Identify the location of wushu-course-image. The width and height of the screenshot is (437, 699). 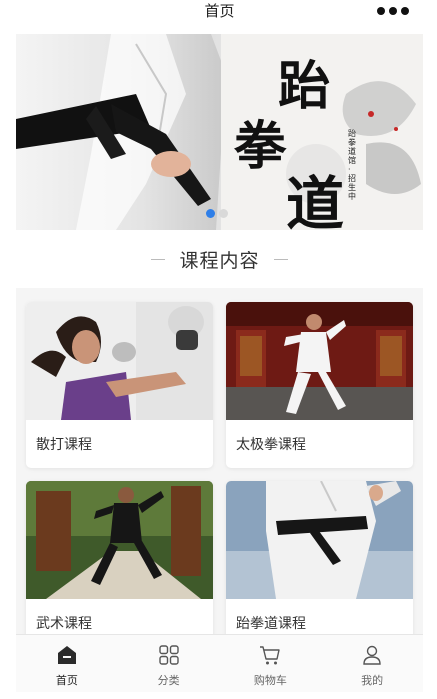
(119, 540).